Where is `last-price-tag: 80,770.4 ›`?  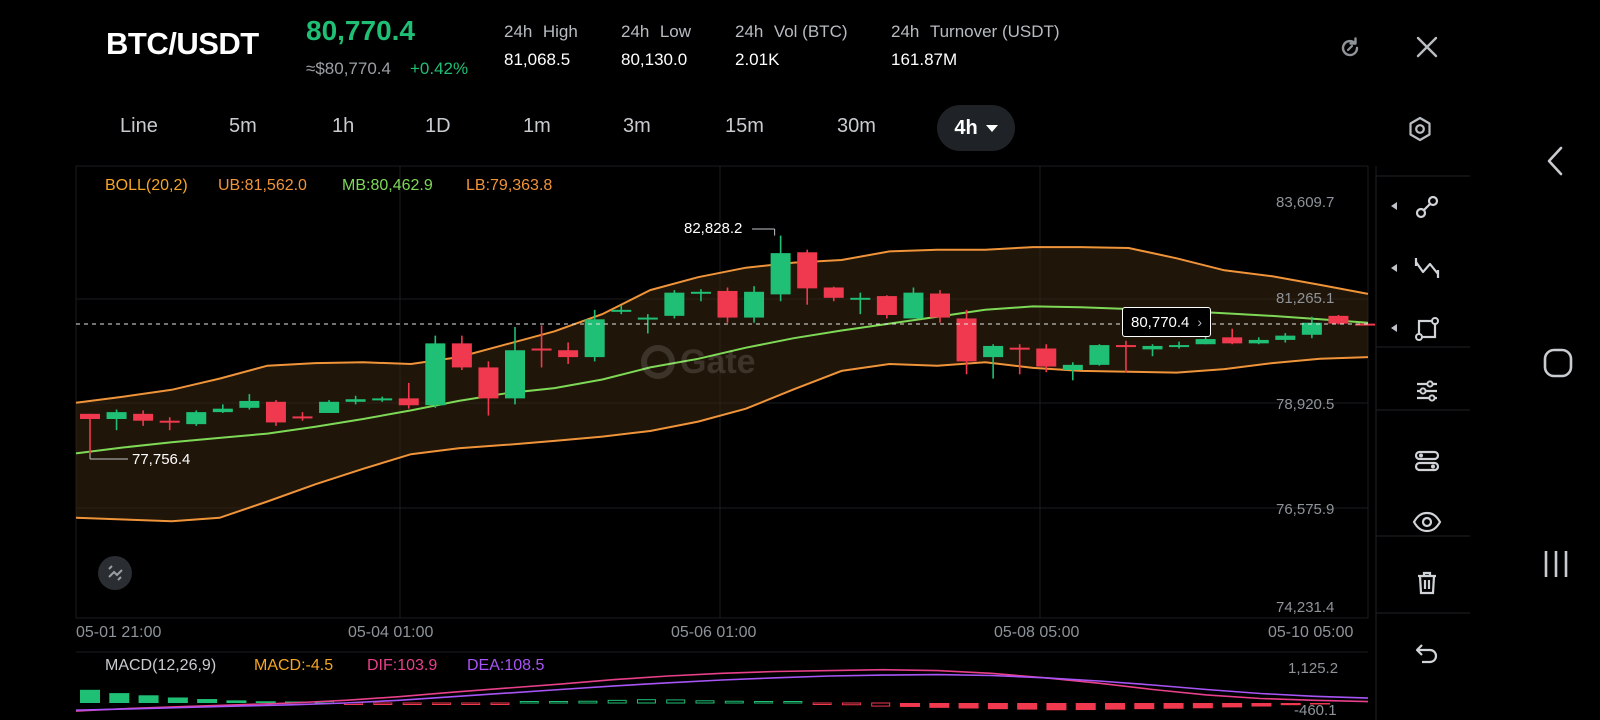 last-price-tag: 80,770.4 › is located at coordinates (1167, 322).